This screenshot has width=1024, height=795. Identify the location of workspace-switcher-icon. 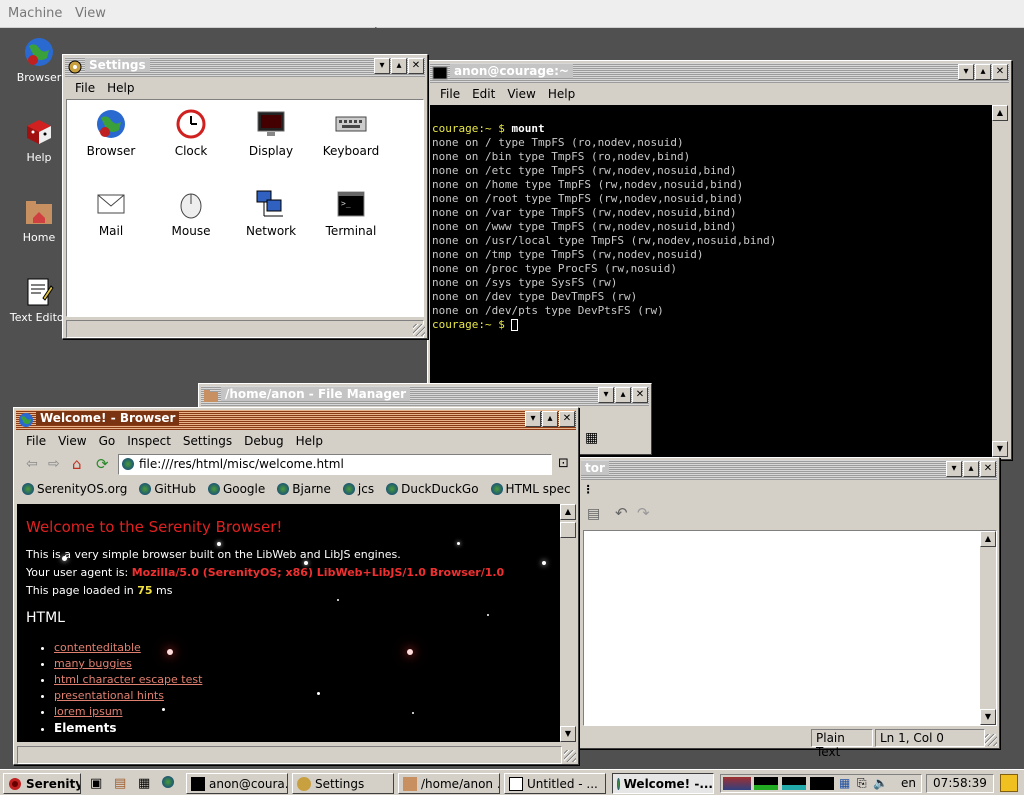
(737, 783).